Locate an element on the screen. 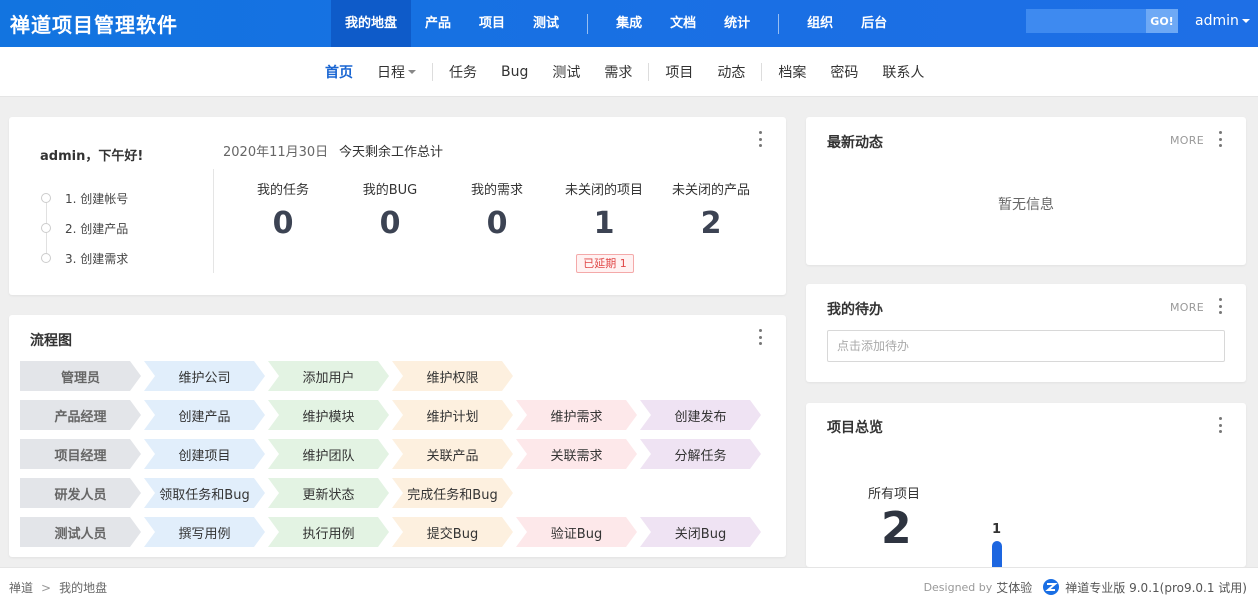 This screenshot has height=601, width=1258. panel-title: 我的待办 is located at coordinates (855, 310).